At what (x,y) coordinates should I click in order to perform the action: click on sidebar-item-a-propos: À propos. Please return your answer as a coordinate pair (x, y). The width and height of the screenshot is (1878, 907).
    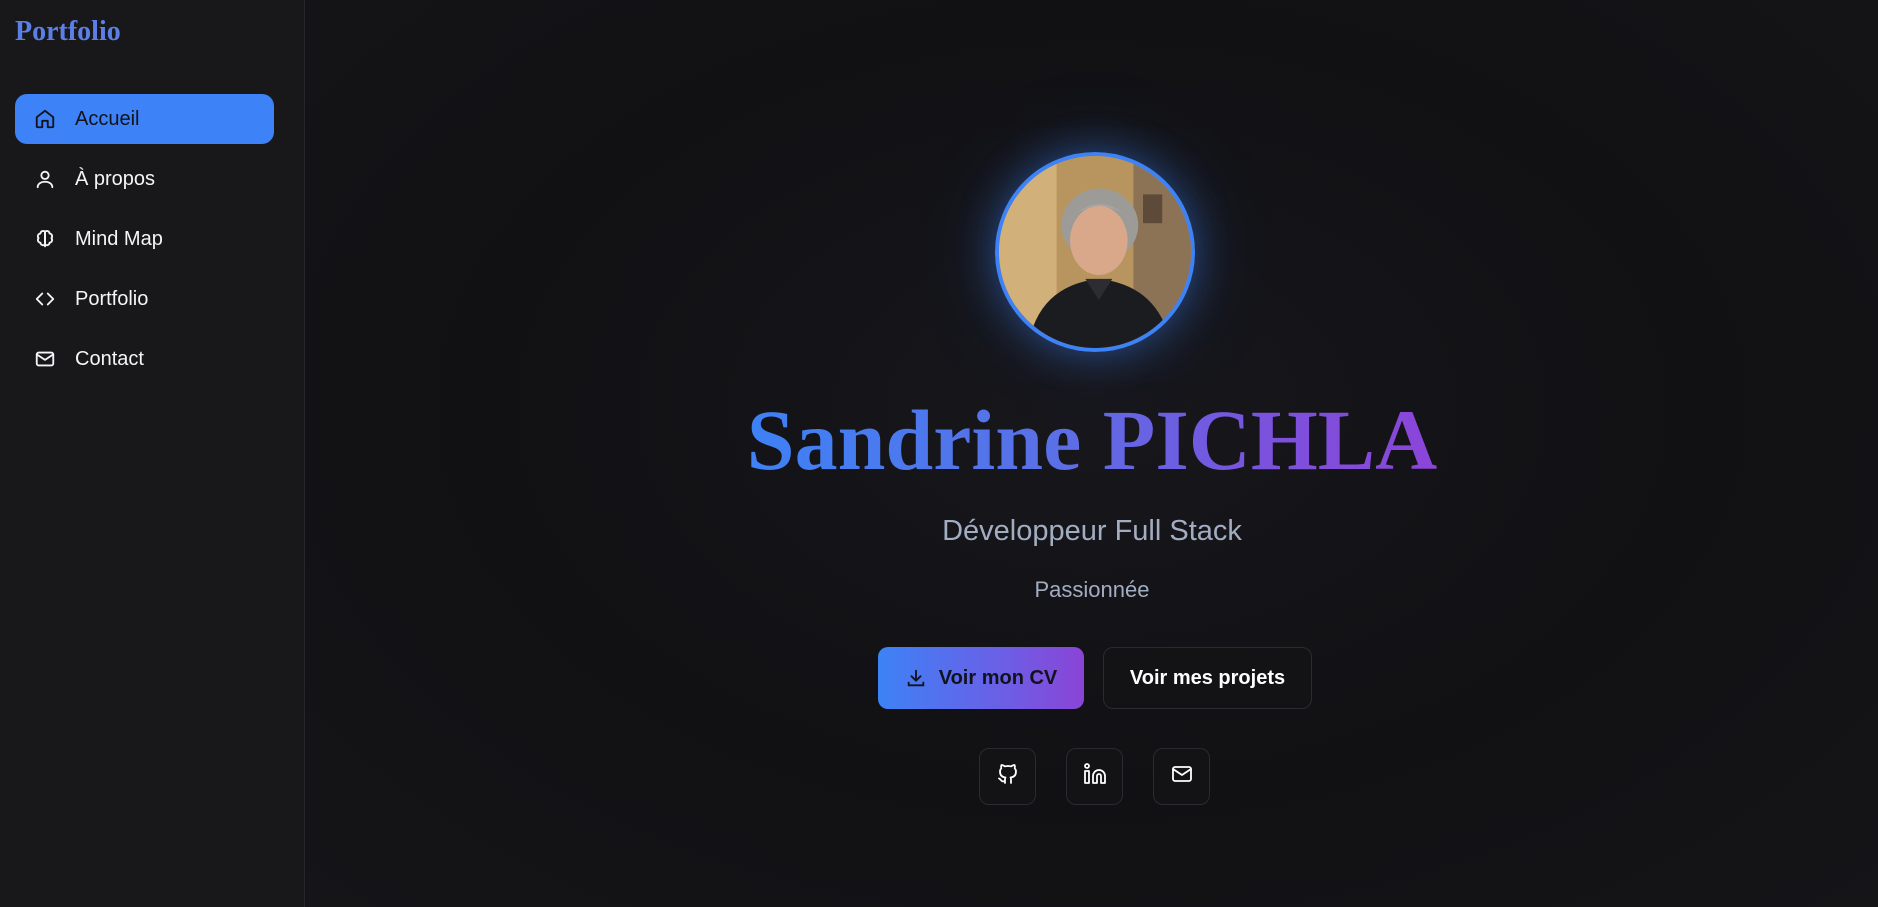
    Looking at the image, I should click on (144, 179).